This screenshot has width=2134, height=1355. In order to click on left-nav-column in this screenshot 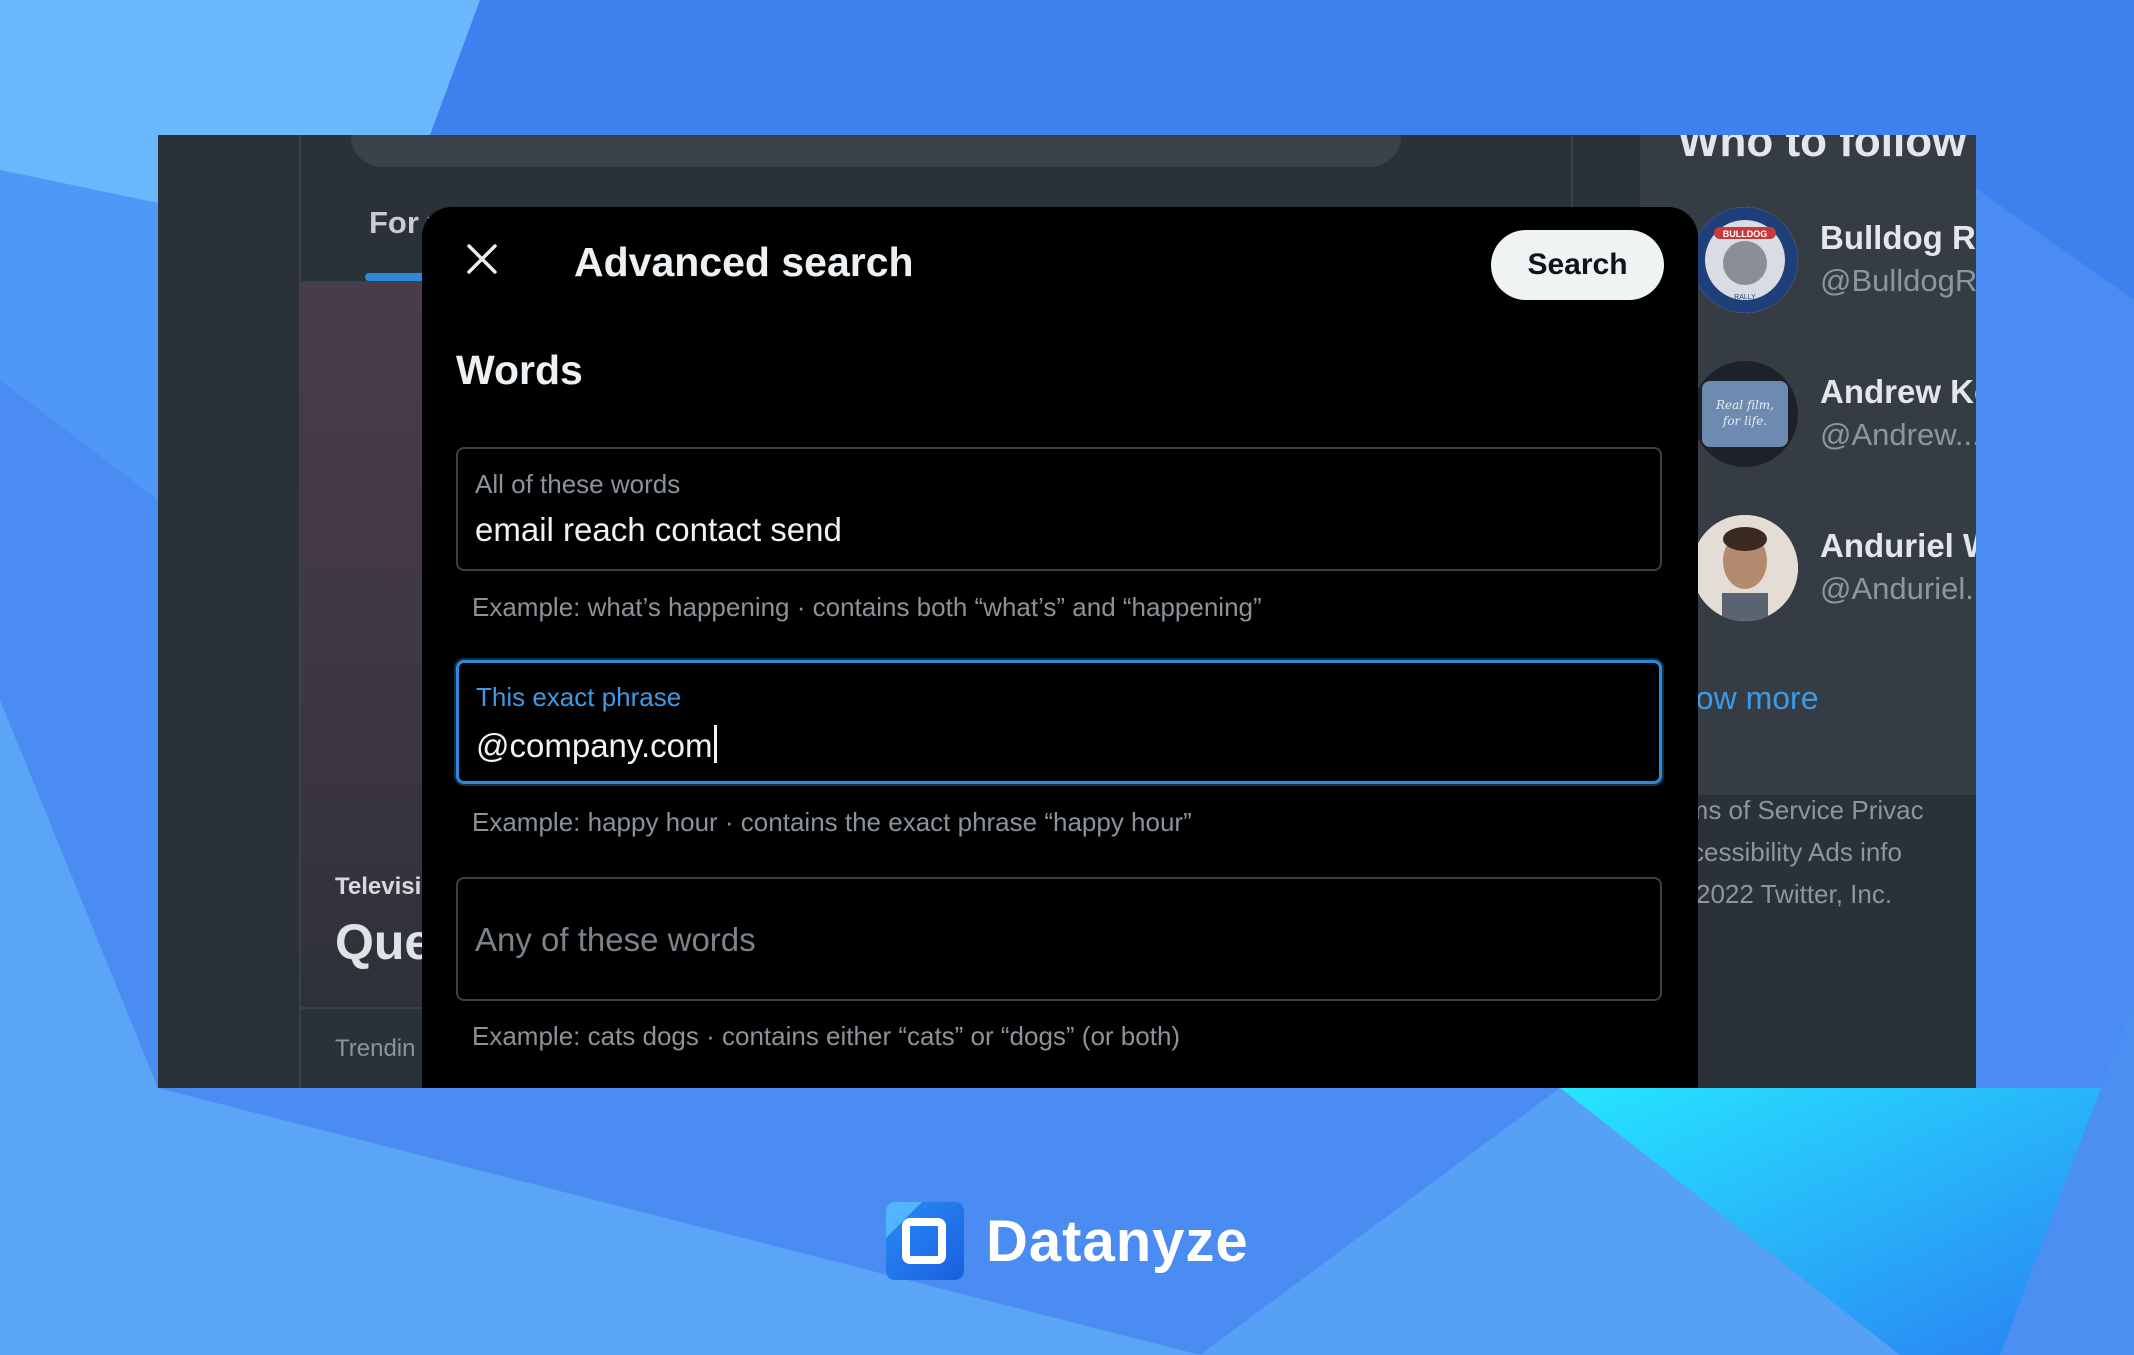, I will do `click(228, 611)`.